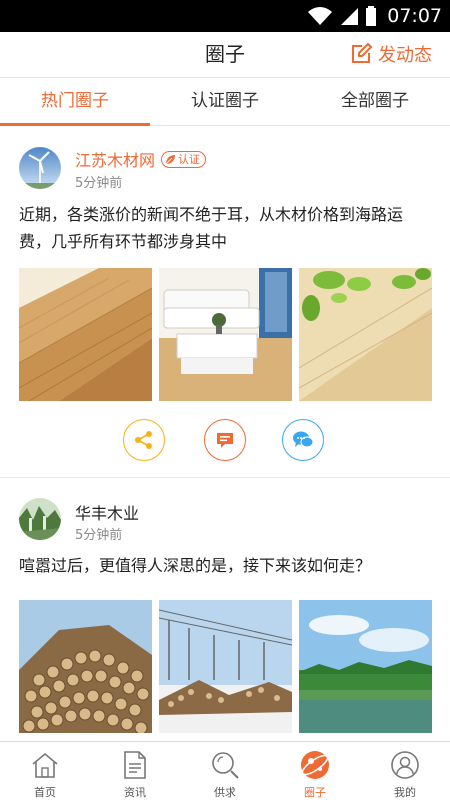 Image resolution: width=450 pixels, height=800 pixels. I want to click on nav-profile: 我的, so click(405, 771).